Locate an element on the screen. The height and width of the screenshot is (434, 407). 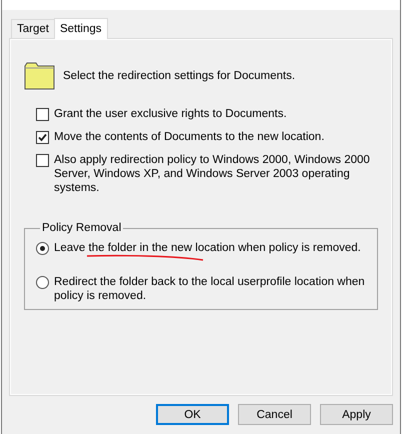
tab: Target is located at coordinates (33, 28).